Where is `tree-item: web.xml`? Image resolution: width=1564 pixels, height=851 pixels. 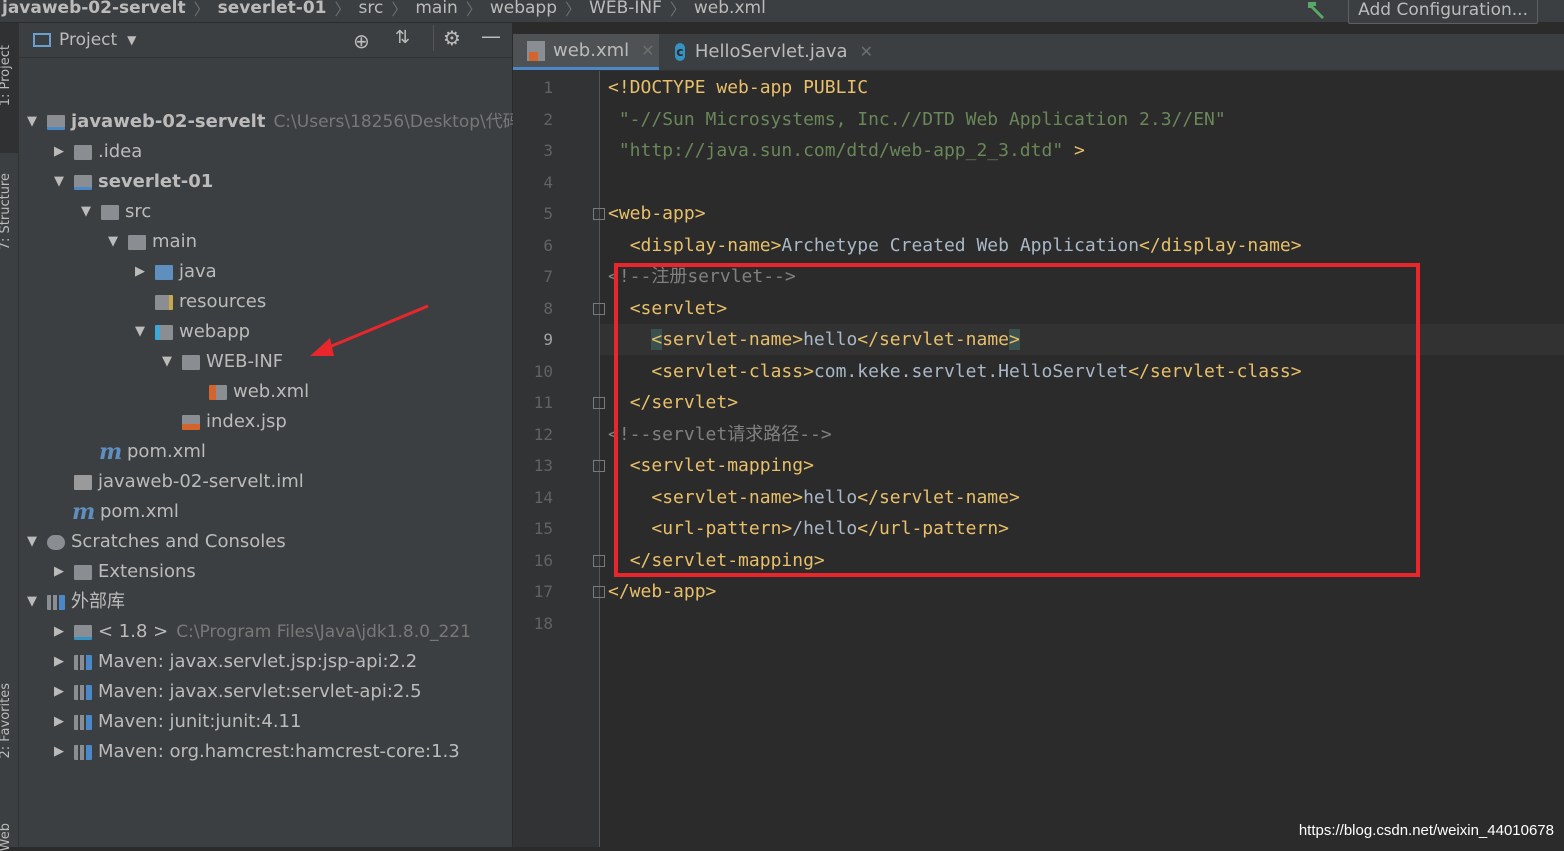
tree-item: web.xml is located at coordinates (247, 392).